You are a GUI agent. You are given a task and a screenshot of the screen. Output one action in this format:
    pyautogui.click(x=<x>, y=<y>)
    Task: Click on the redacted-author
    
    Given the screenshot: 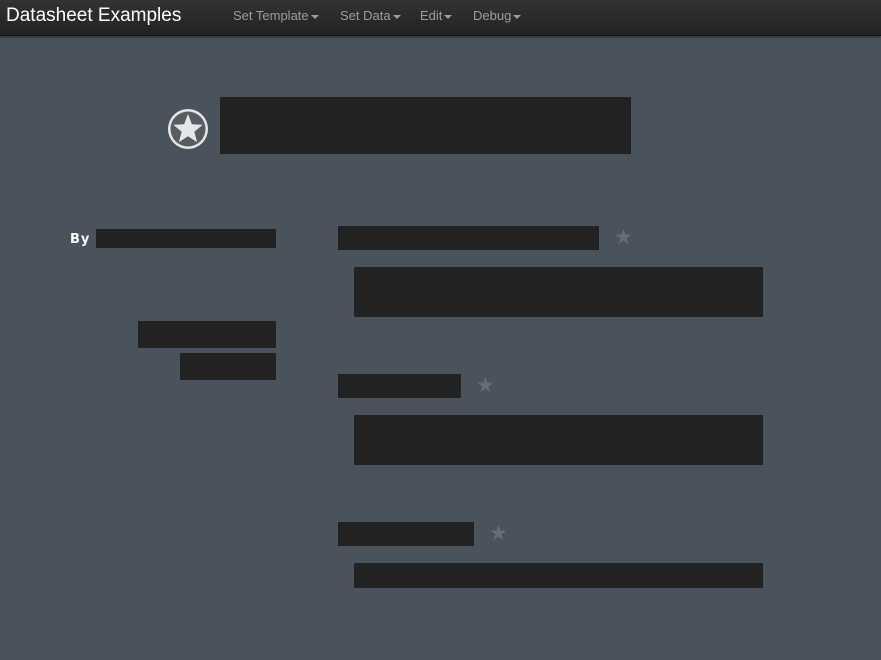 What is the action you would take?
    pyautogui.click(x=186, y=238)
    